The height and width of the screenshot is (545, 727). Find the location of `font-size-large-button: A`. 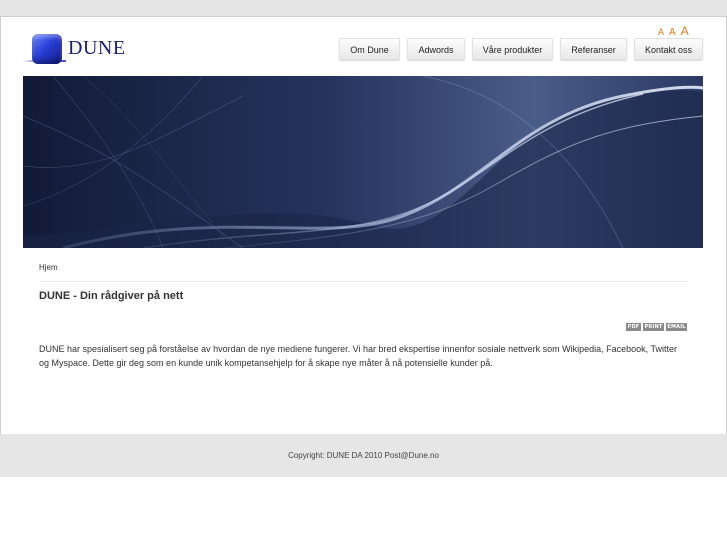

font-size-large-button: A is located at coordinates (685, 31).